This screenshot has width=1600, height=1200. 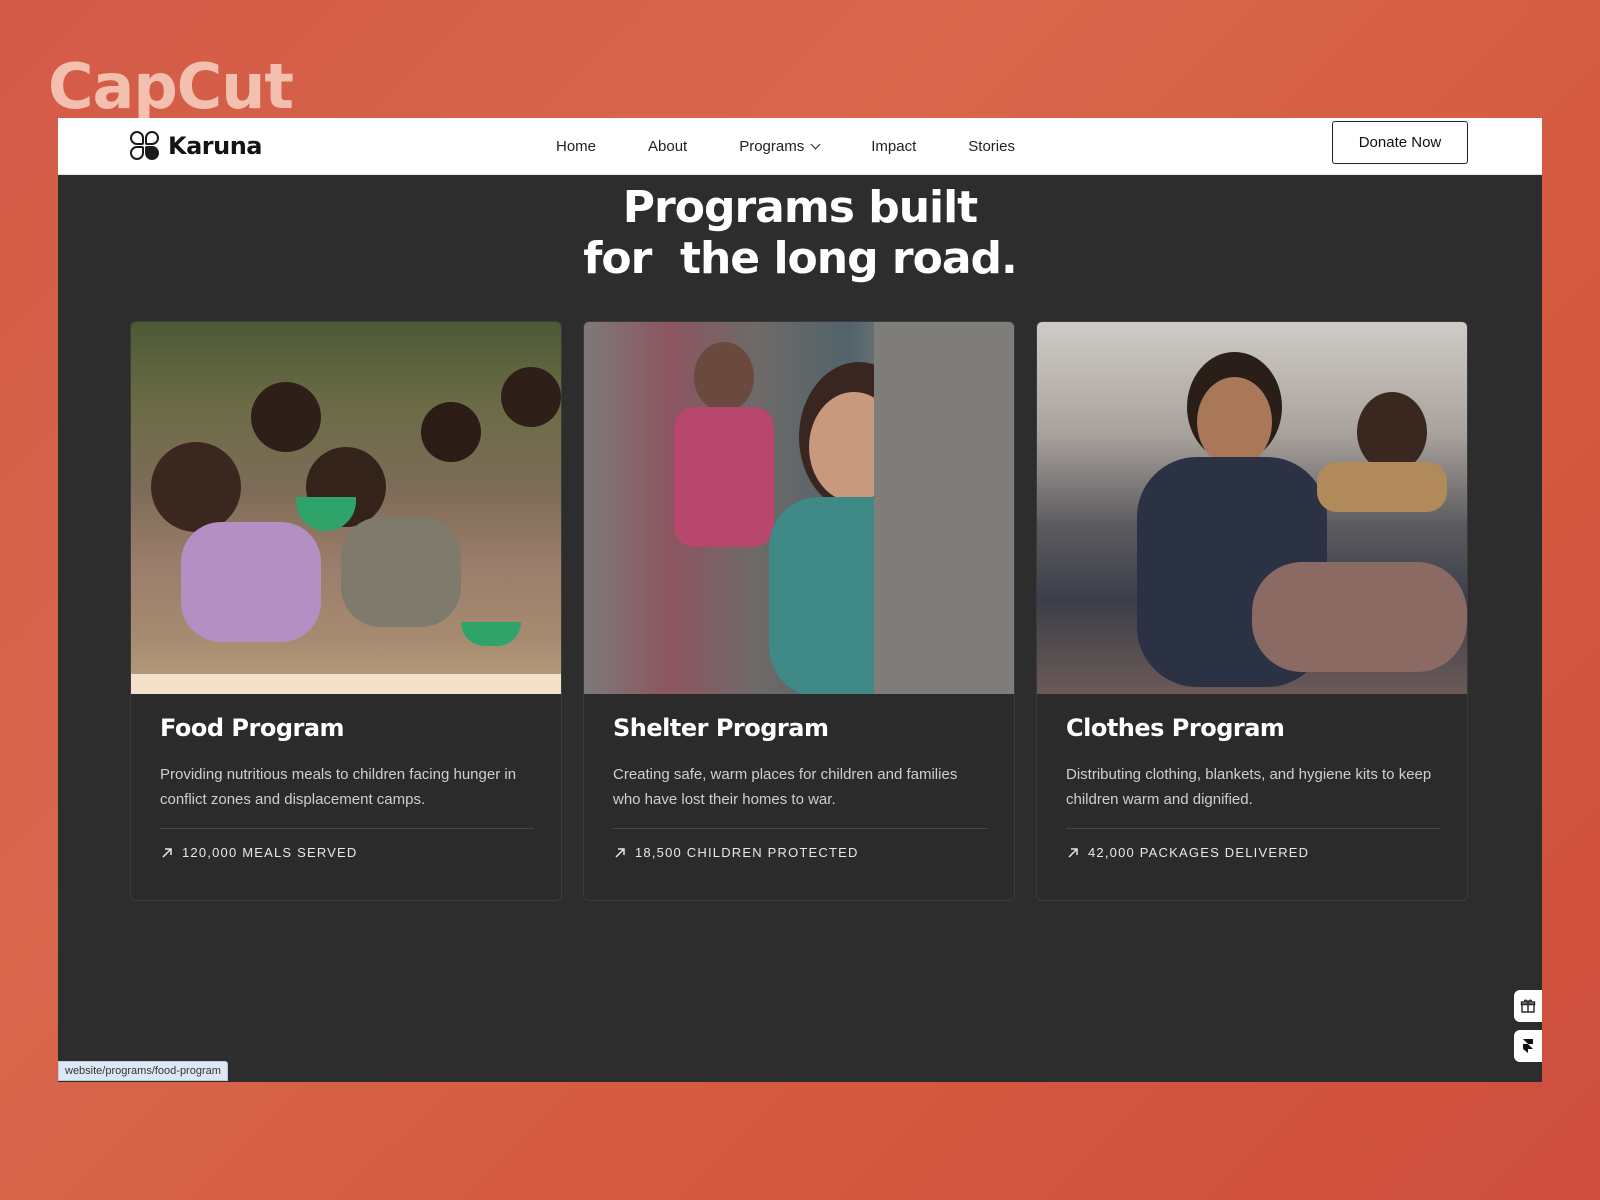 What do you see at coordinates (171, 86) in the screenshot?
I see `capcut-watermark: CapCut` at bounding box center [171, 86].